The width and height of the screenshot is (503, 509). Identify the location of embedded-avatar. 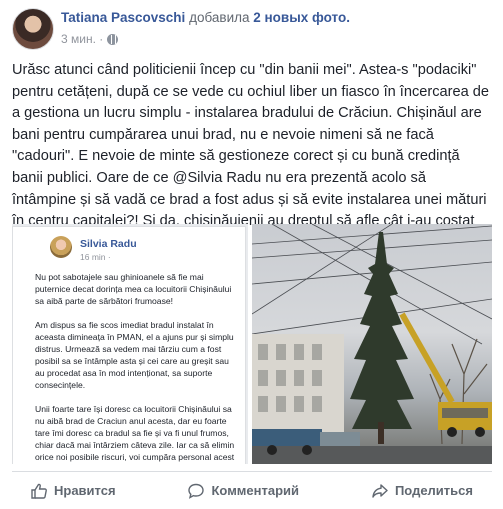
(61, 247).